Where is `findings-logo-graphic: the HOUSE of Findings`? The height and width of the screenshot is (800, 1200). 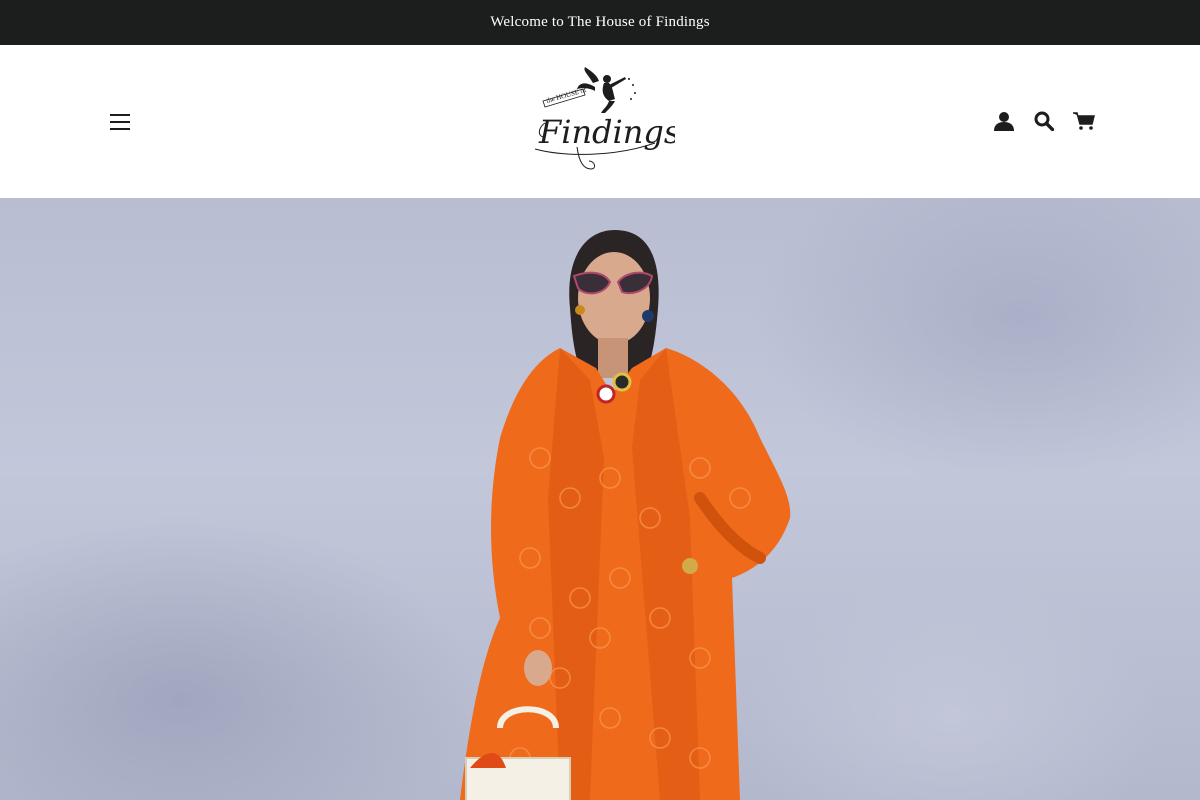 findings-logo-graphic: the HOUSE of Findings is located at coordinates (607, 118).